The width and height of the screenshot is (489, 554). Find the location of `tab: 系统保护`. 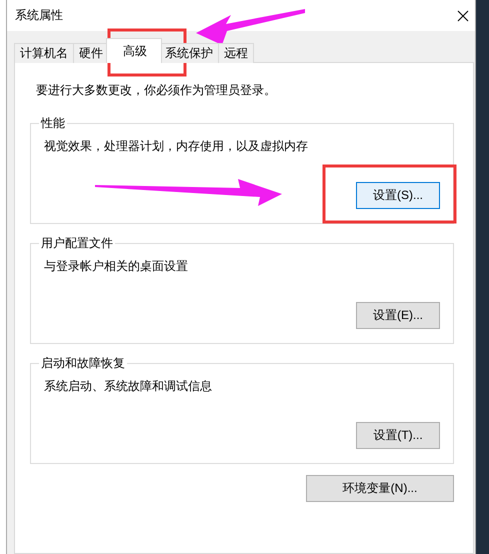

tab: 系统保护 is located at coordinates (189, 53).